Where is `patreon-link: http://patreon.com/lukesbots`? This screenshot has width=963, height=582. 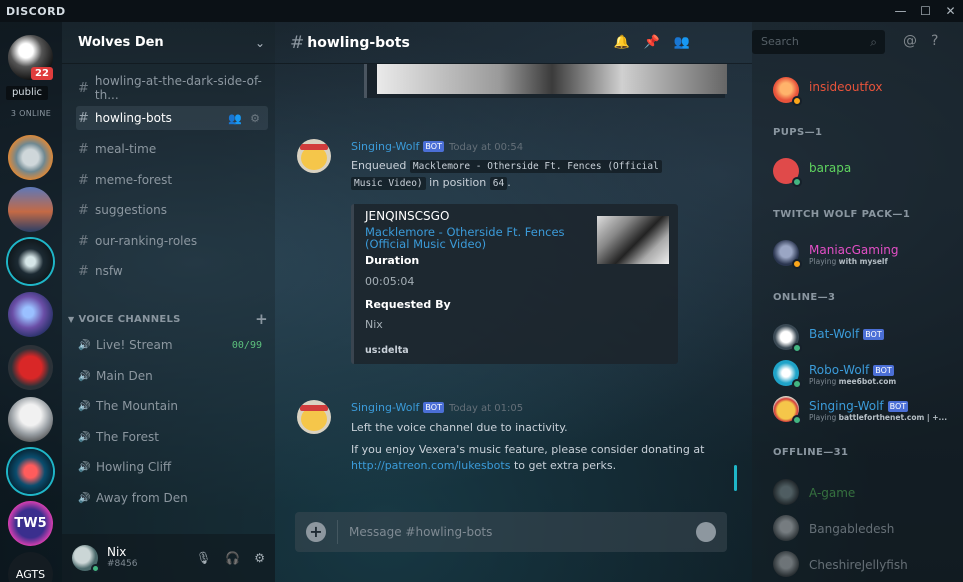
patreon-link: http://patreon.com/lukesbots is located at coordinates (430, 465).